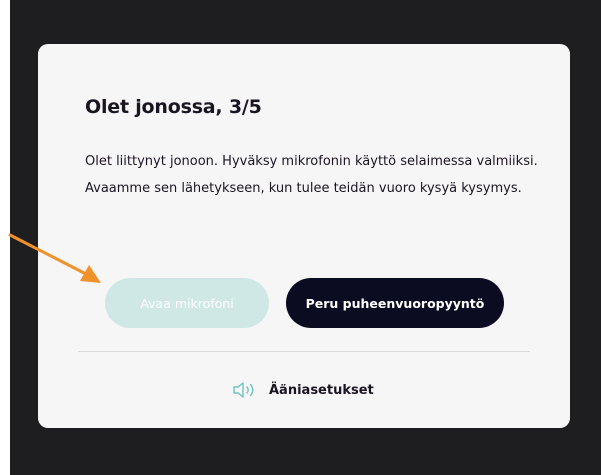  I want to click on page-edge, so click(5, 237).